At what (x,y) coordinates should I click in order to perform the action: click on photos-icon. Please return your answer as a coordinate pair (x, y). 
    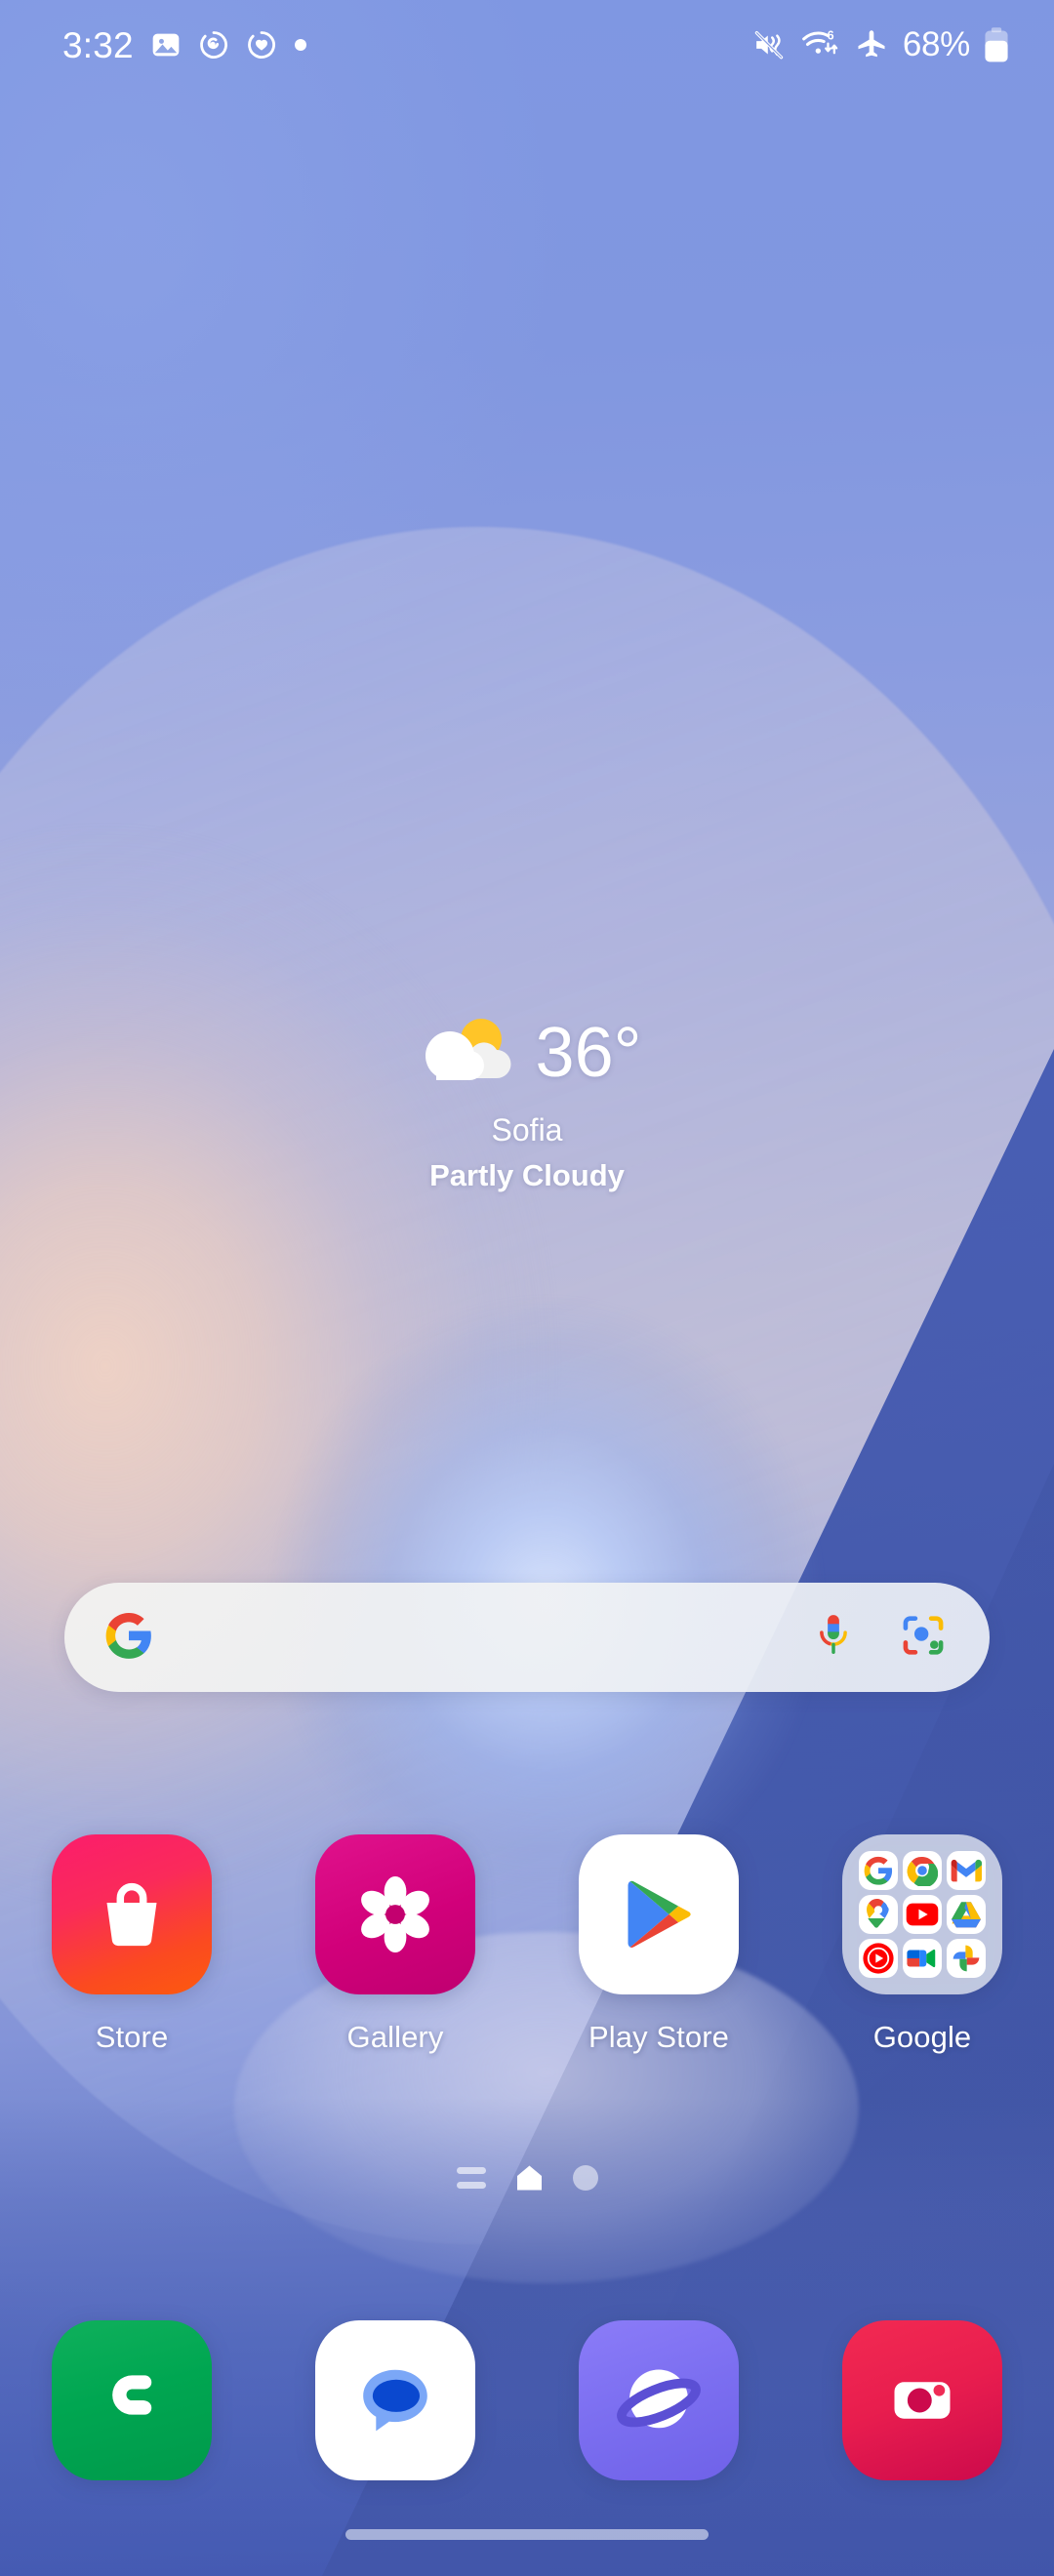
    Looking at the image, I should click on (967, 1958).